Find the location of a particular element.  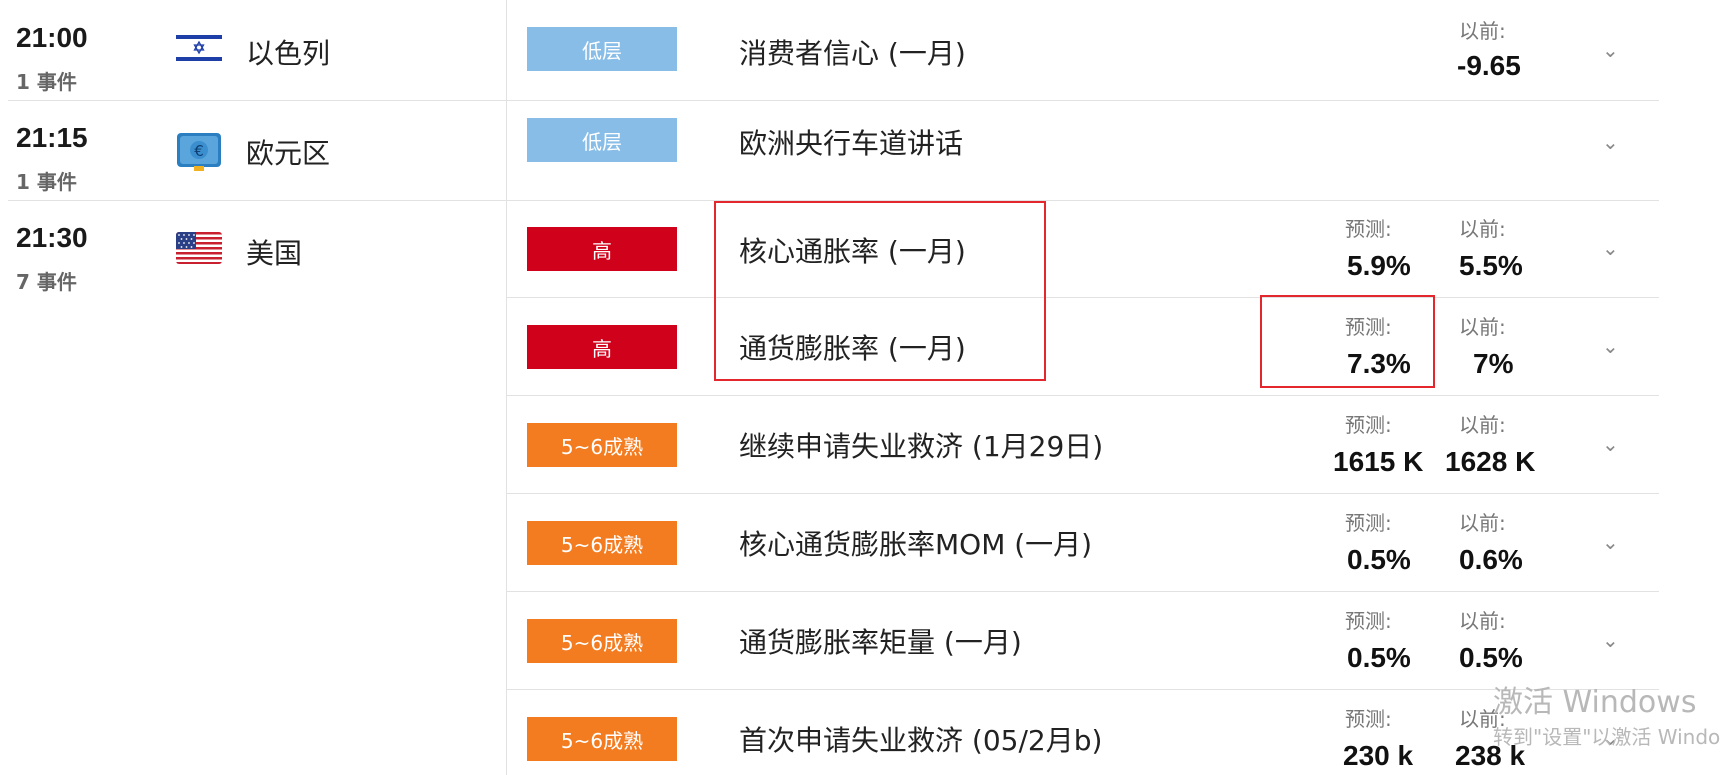

event-row: 低层 欧洲央行车道讲话 ⌄ is located at coordinates (1083, 150).